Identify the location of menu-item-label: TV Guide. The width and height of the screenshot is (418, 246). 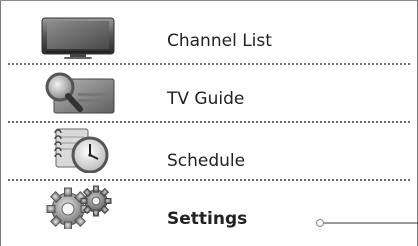
(206, 99).